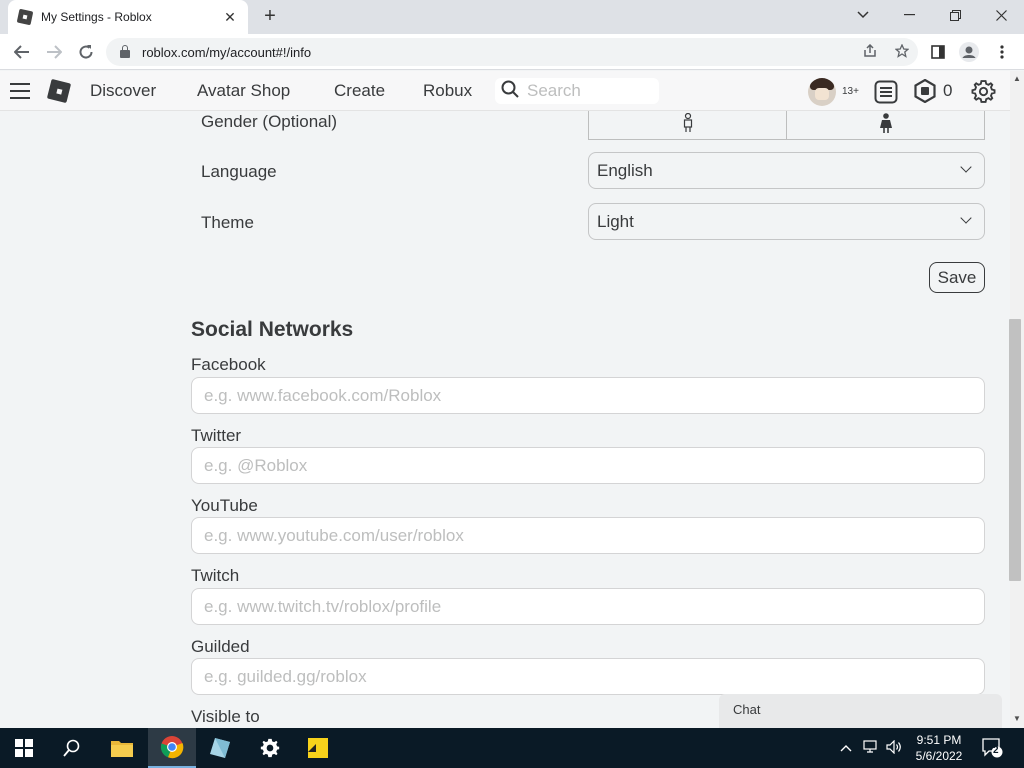 This screenshot has height=768, width=1024. Describe the element at coordinates (272, 329) in the screenshot. I see `social-networks-title: Social Networks` at that location.